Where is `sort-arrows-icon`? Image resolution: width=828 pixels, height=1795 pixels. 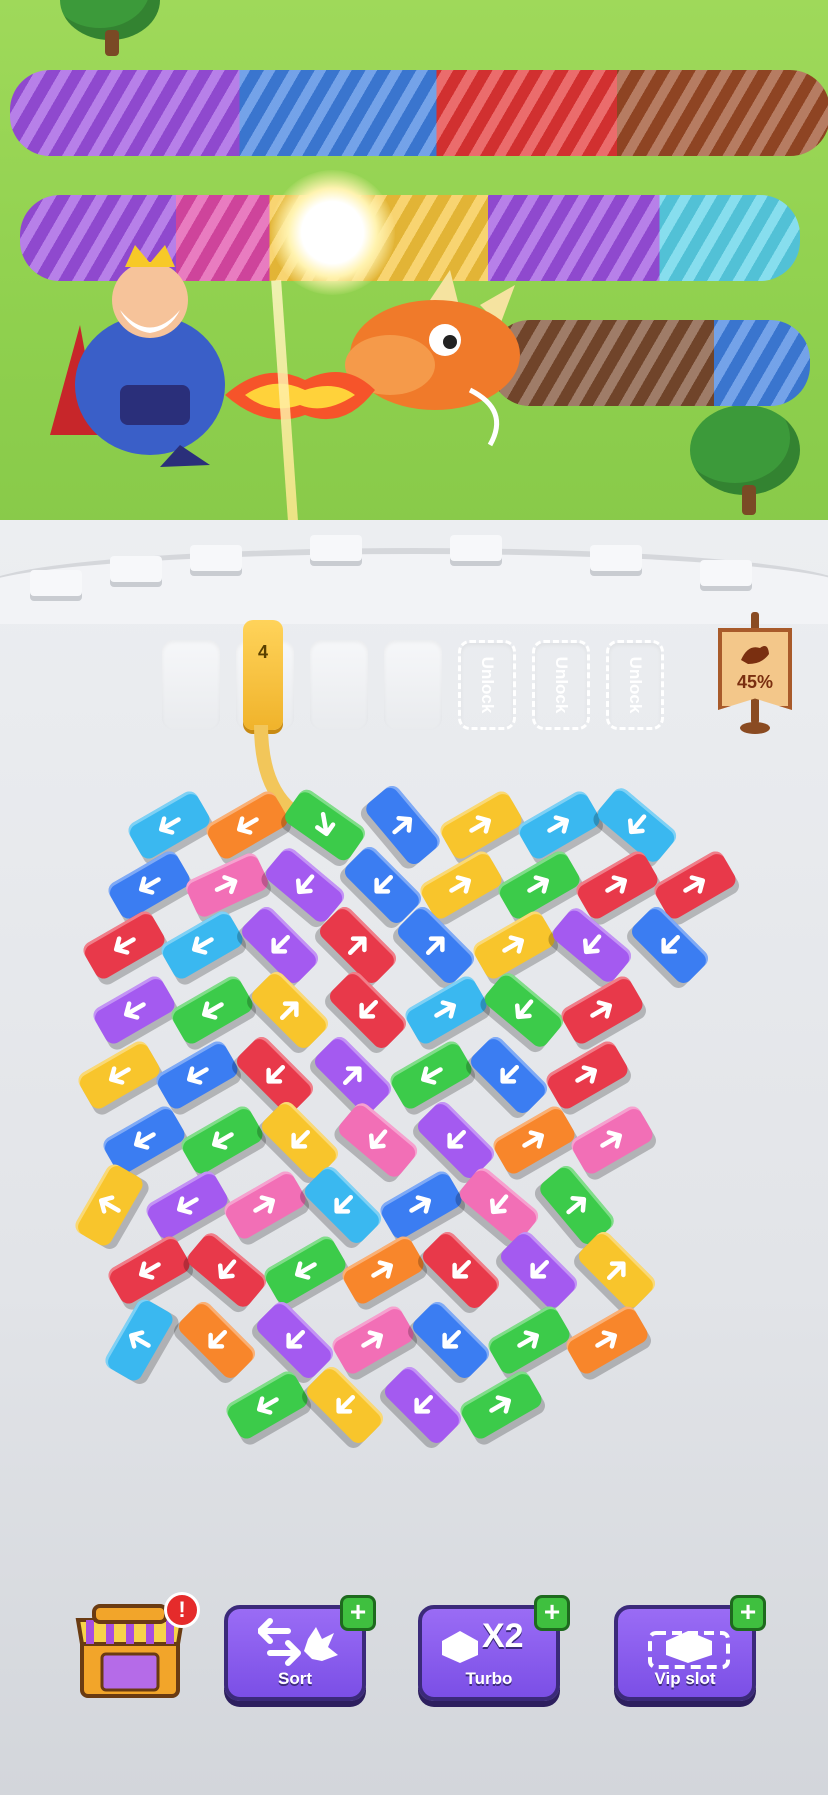 sort-arrows-icon is located at coordinates (298, 1642).